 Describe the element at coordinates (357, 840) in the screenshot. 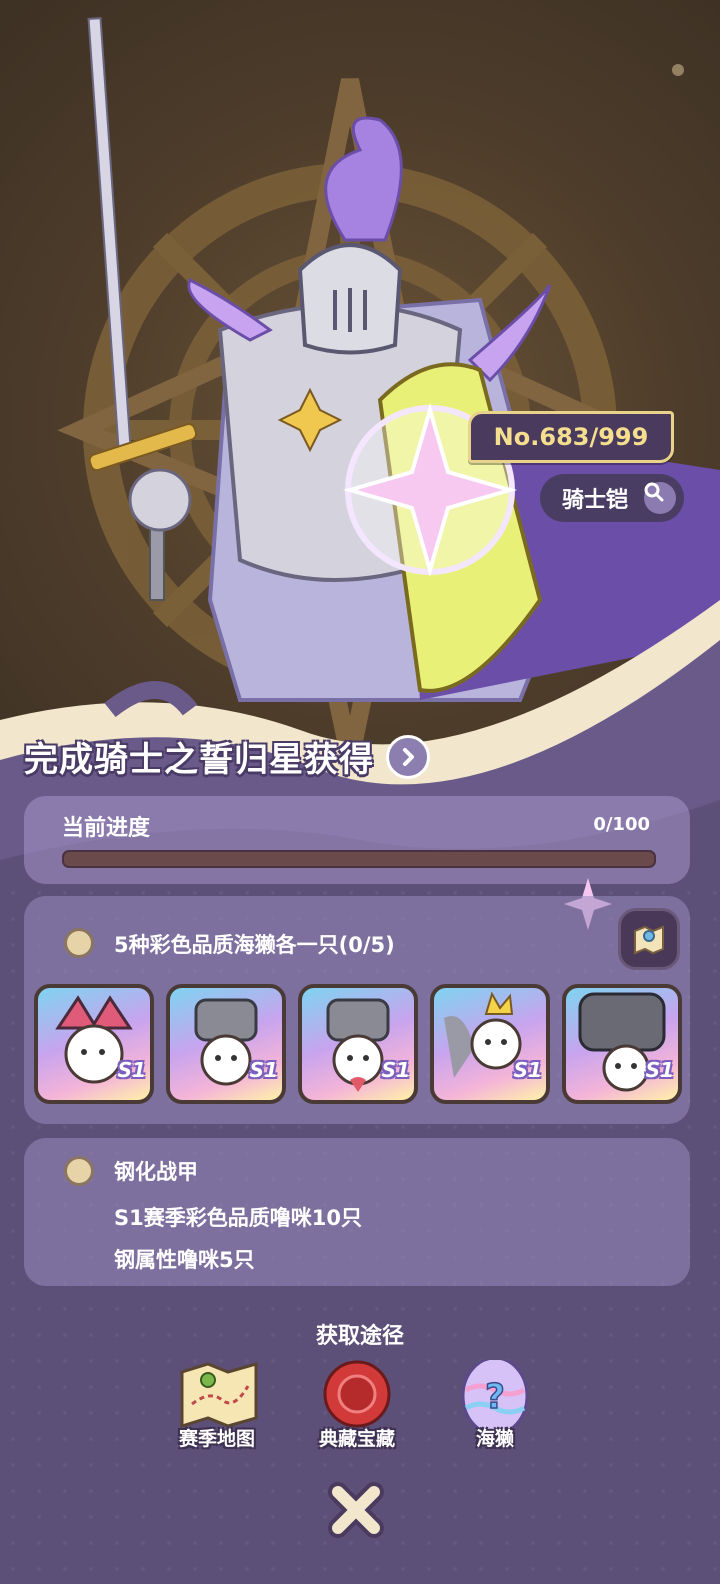

I see `progress-card: 当前进度 0/100` at that location.